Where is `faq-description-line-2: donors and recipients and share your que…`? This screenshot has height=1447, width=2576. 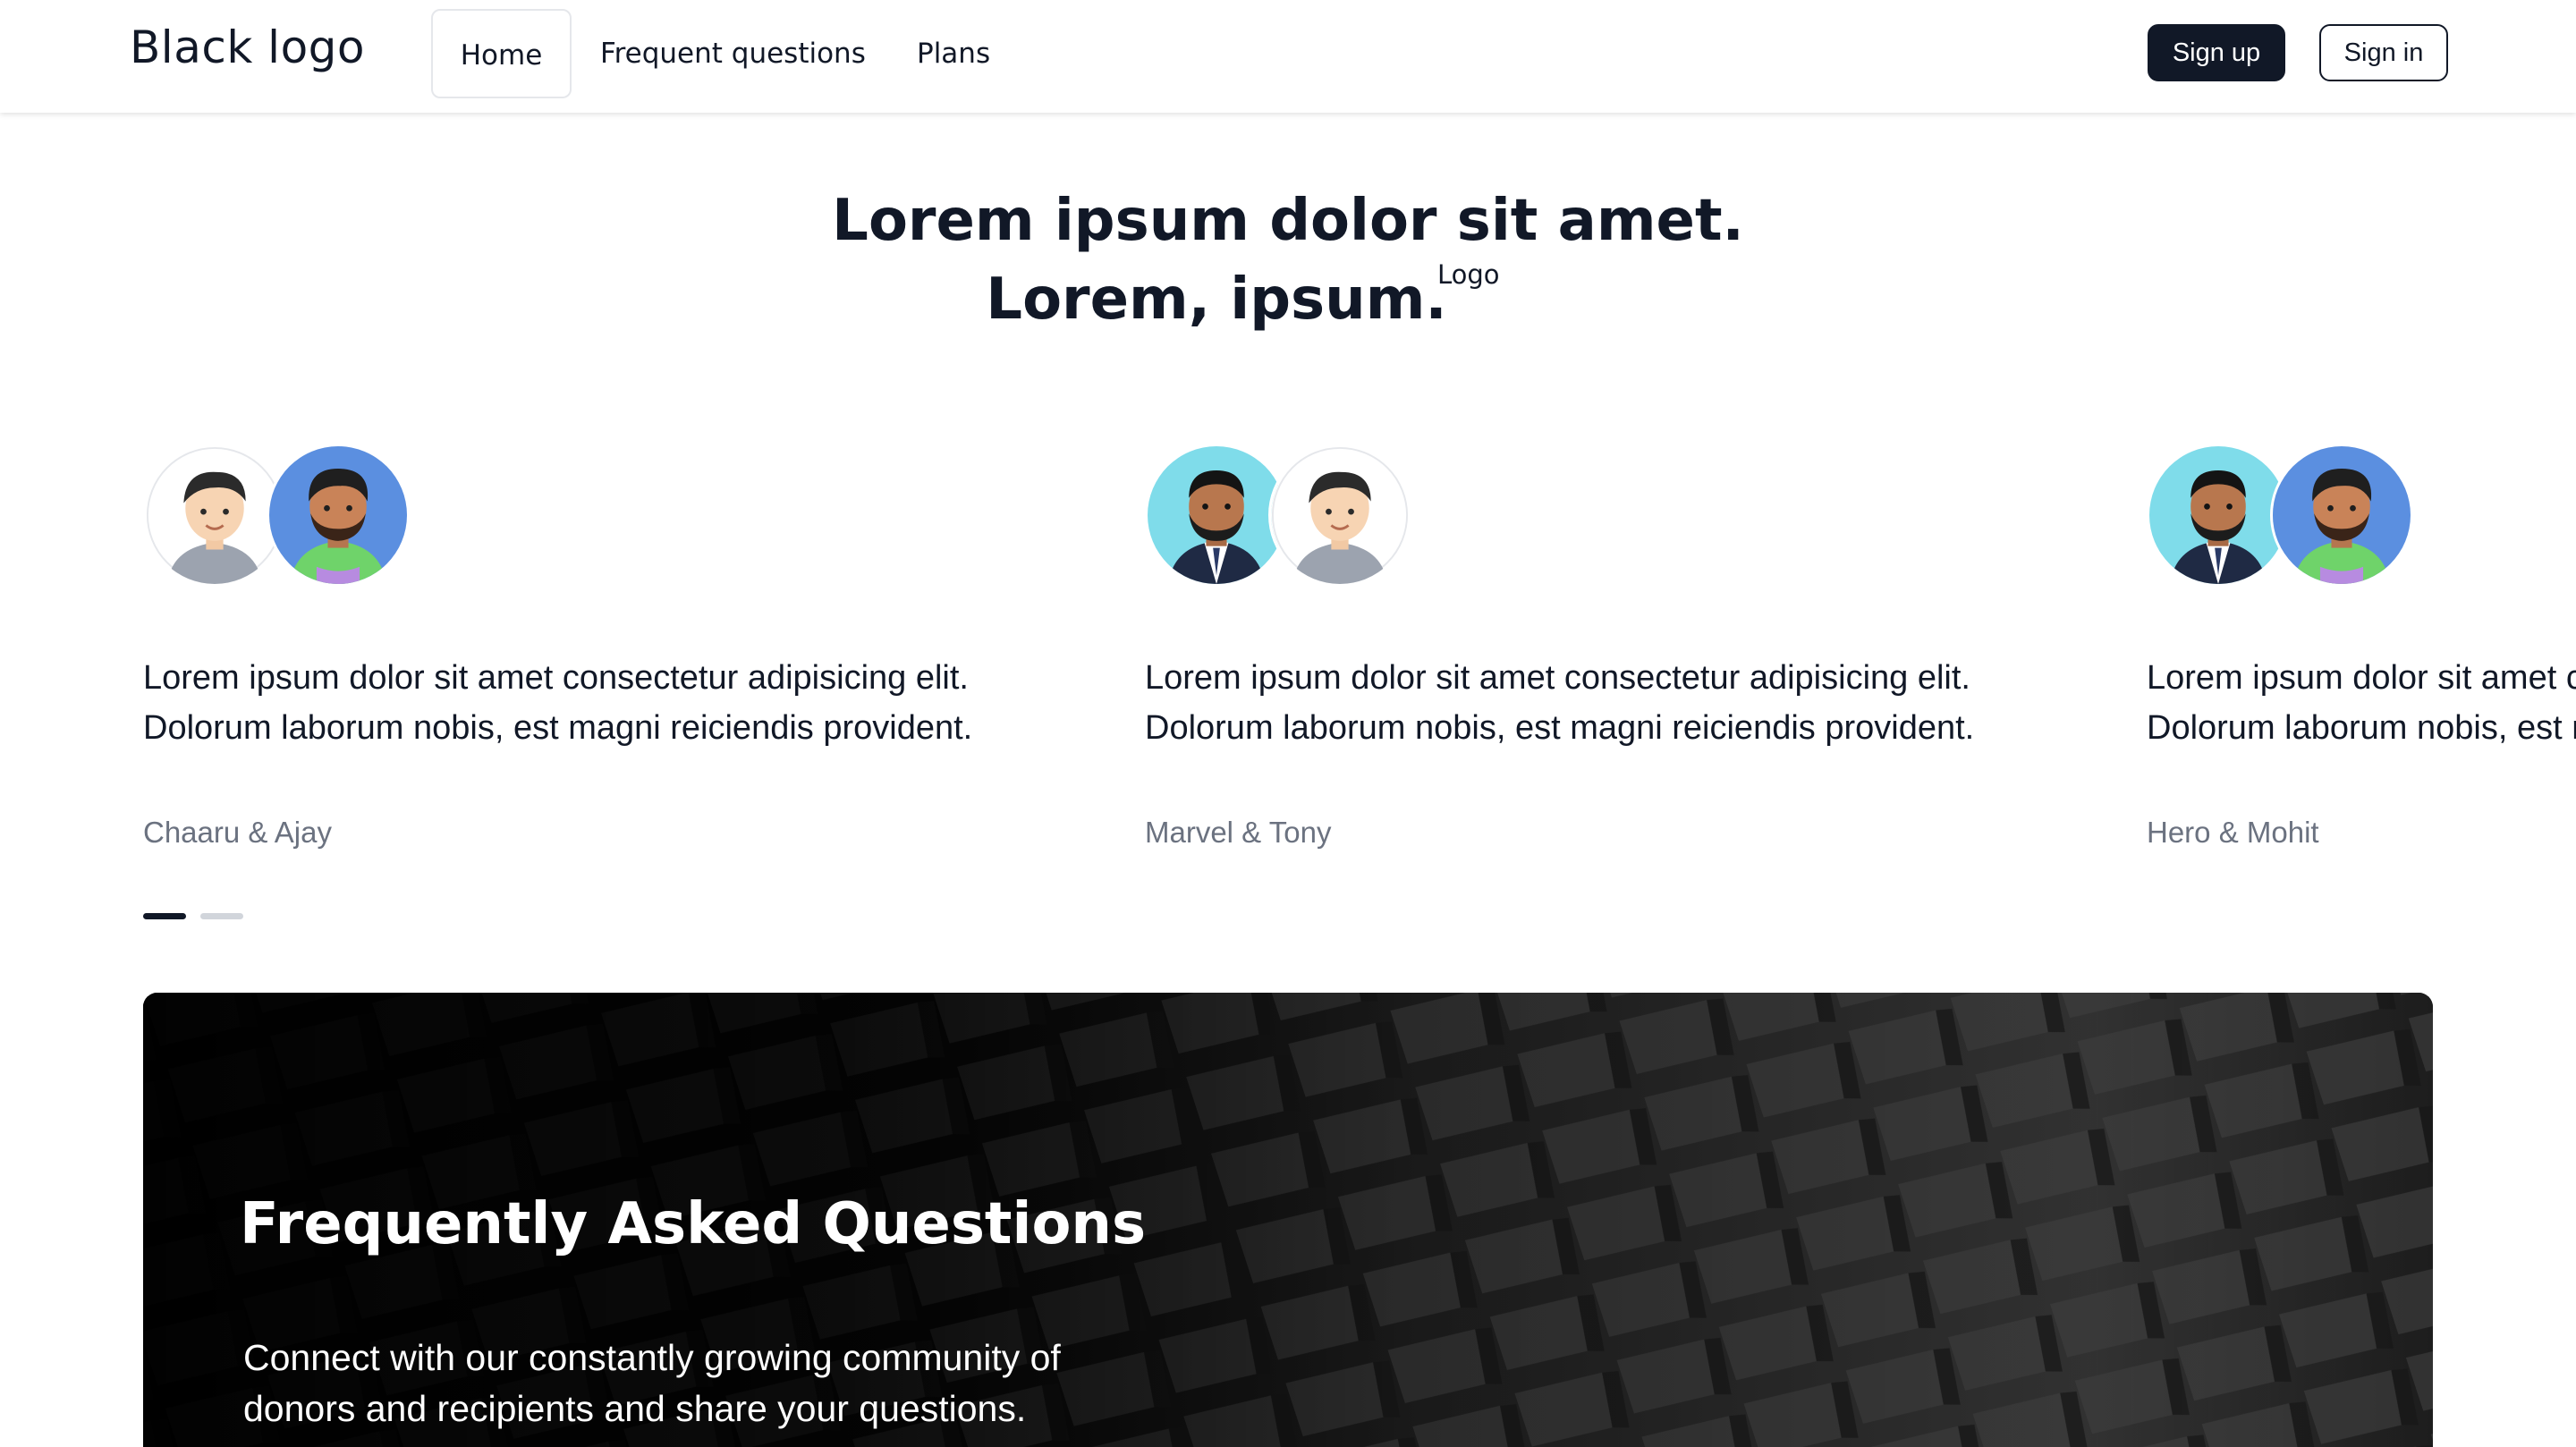 faq-description-line-2: donors and recipients and share your que… is located at coordinates (635, 1408).